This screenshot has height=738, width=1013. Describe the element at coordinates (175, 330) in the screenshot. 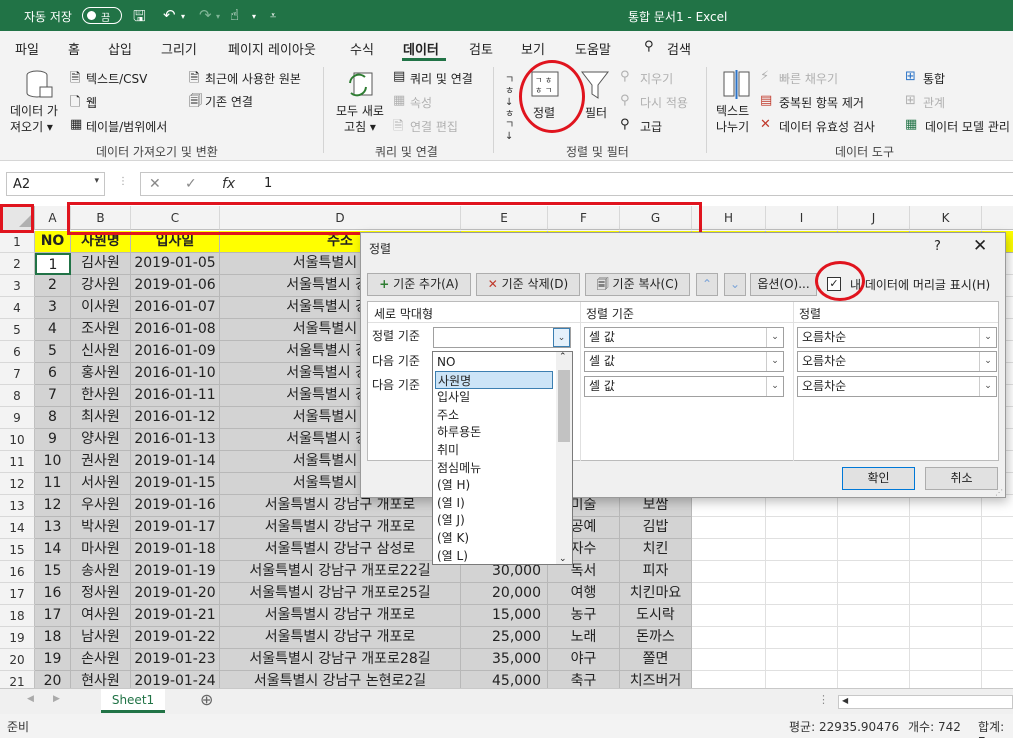

I see `table-cell: 2016-01-08` at that location.